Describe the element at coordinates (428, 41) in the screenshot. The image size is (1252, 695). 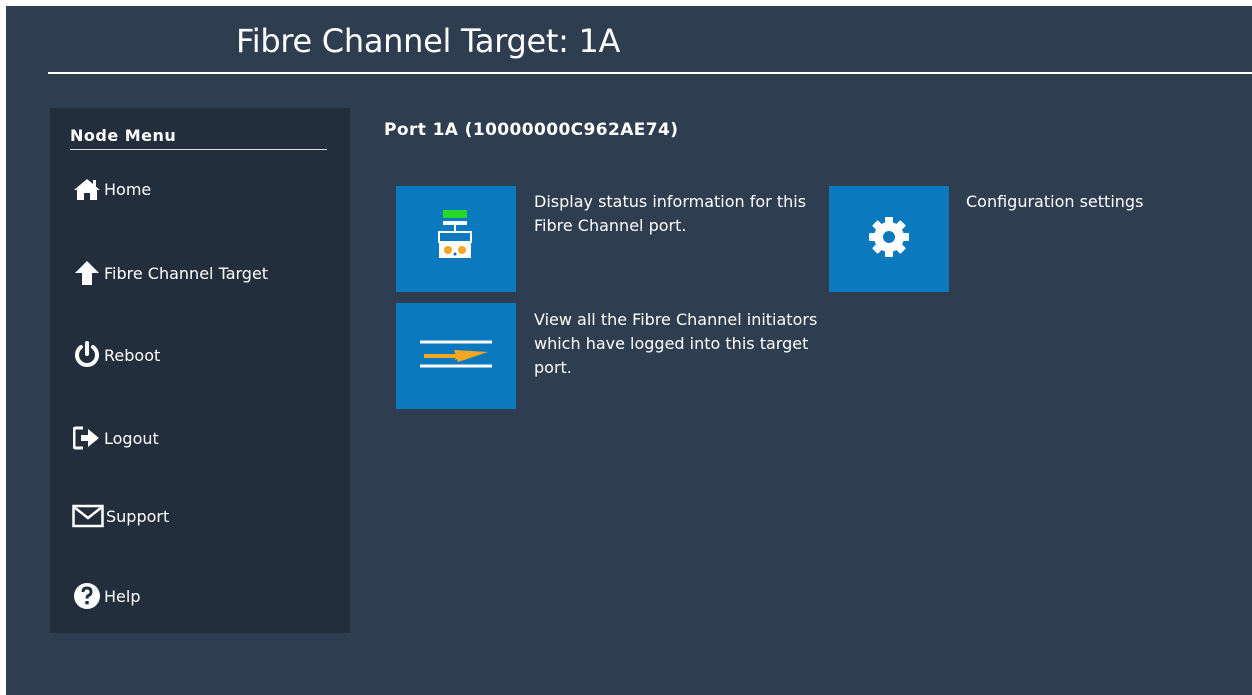
I see `page-title: Fibre Channel Target: 1A` at that location.